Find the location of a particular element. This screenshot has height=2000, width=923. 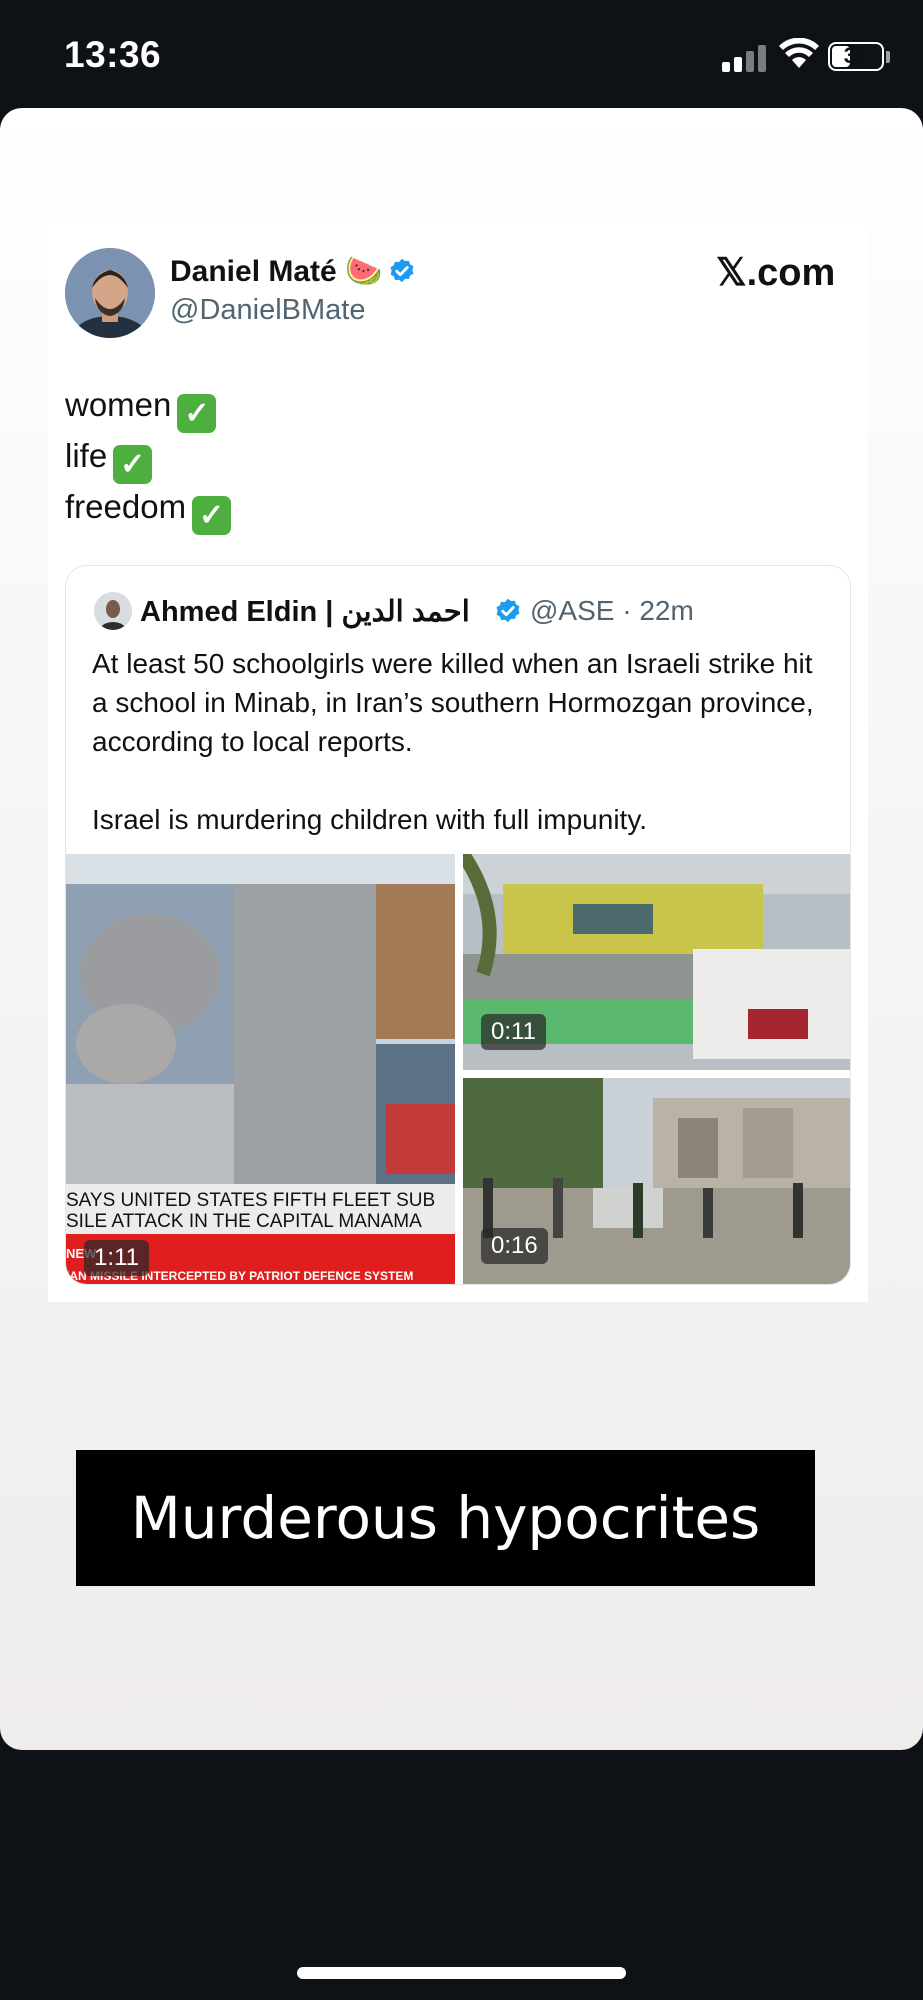

video-thumbnail: 0:16 is located at coordinates (656, 1181).